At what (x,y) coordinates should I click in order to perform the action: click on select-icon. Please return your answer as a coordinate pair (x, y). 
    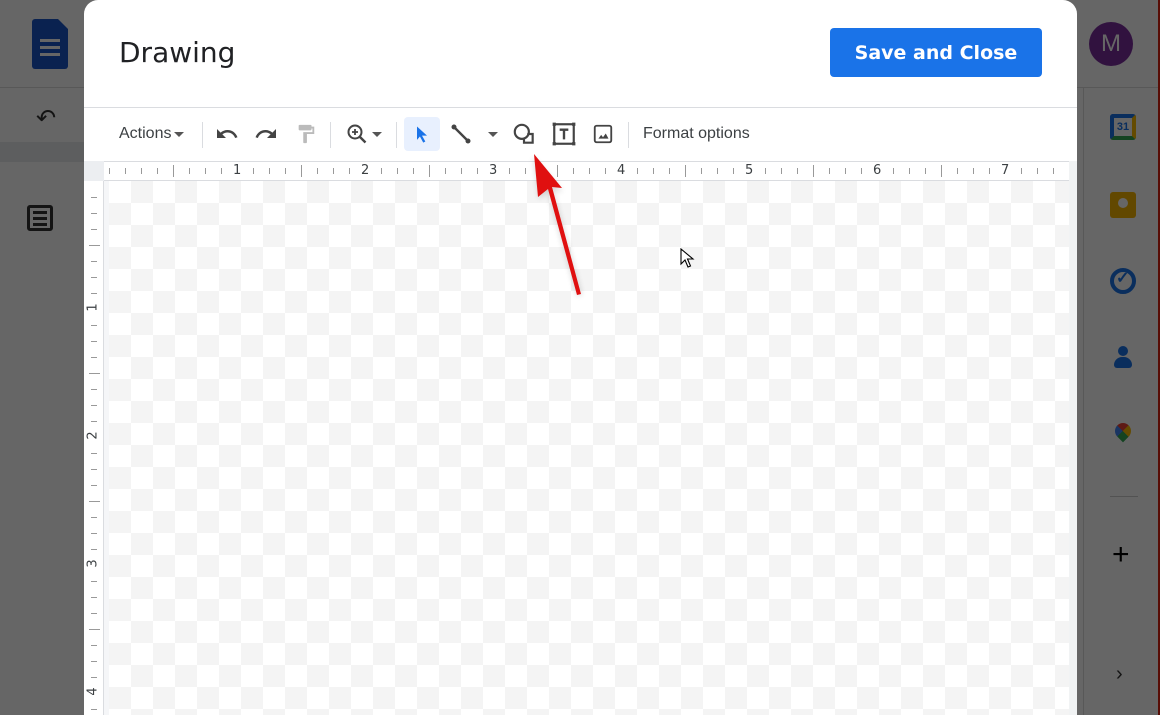
    Looking at the image, I should click on (422, 134).